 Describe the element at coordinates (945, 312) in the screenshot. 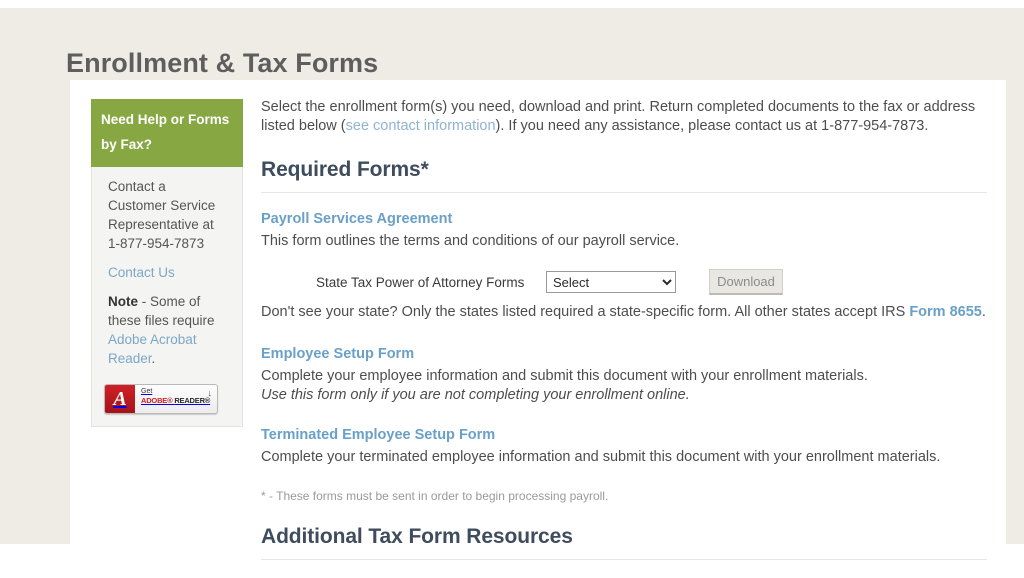

I see `form-8655-link: Form 8655` at that location.